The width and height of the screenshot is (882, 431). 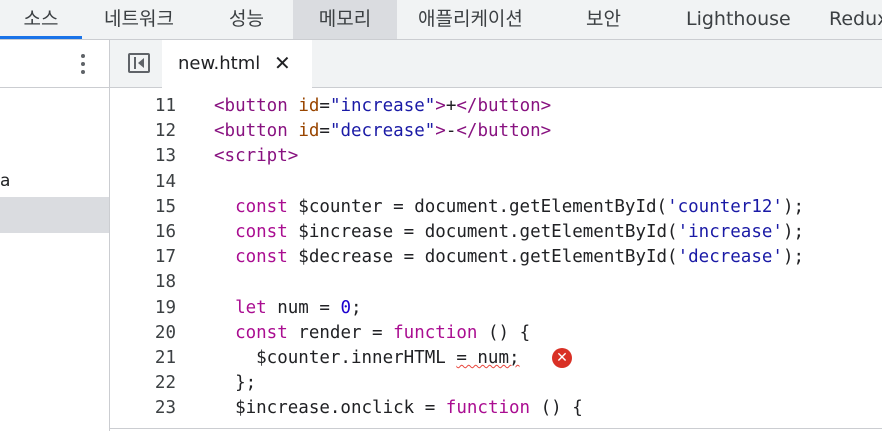 What do you see at coordinates (143, 106) in the screenshot?
I see `line-number: 11` at bounding box center [143, 106].